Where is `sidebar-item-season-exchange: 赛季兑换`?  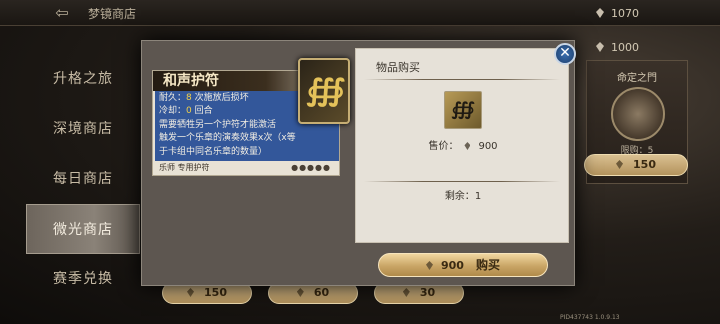 sidebar-item-season-exchange: 赛季兑换 is located at coordinates (83, 279).